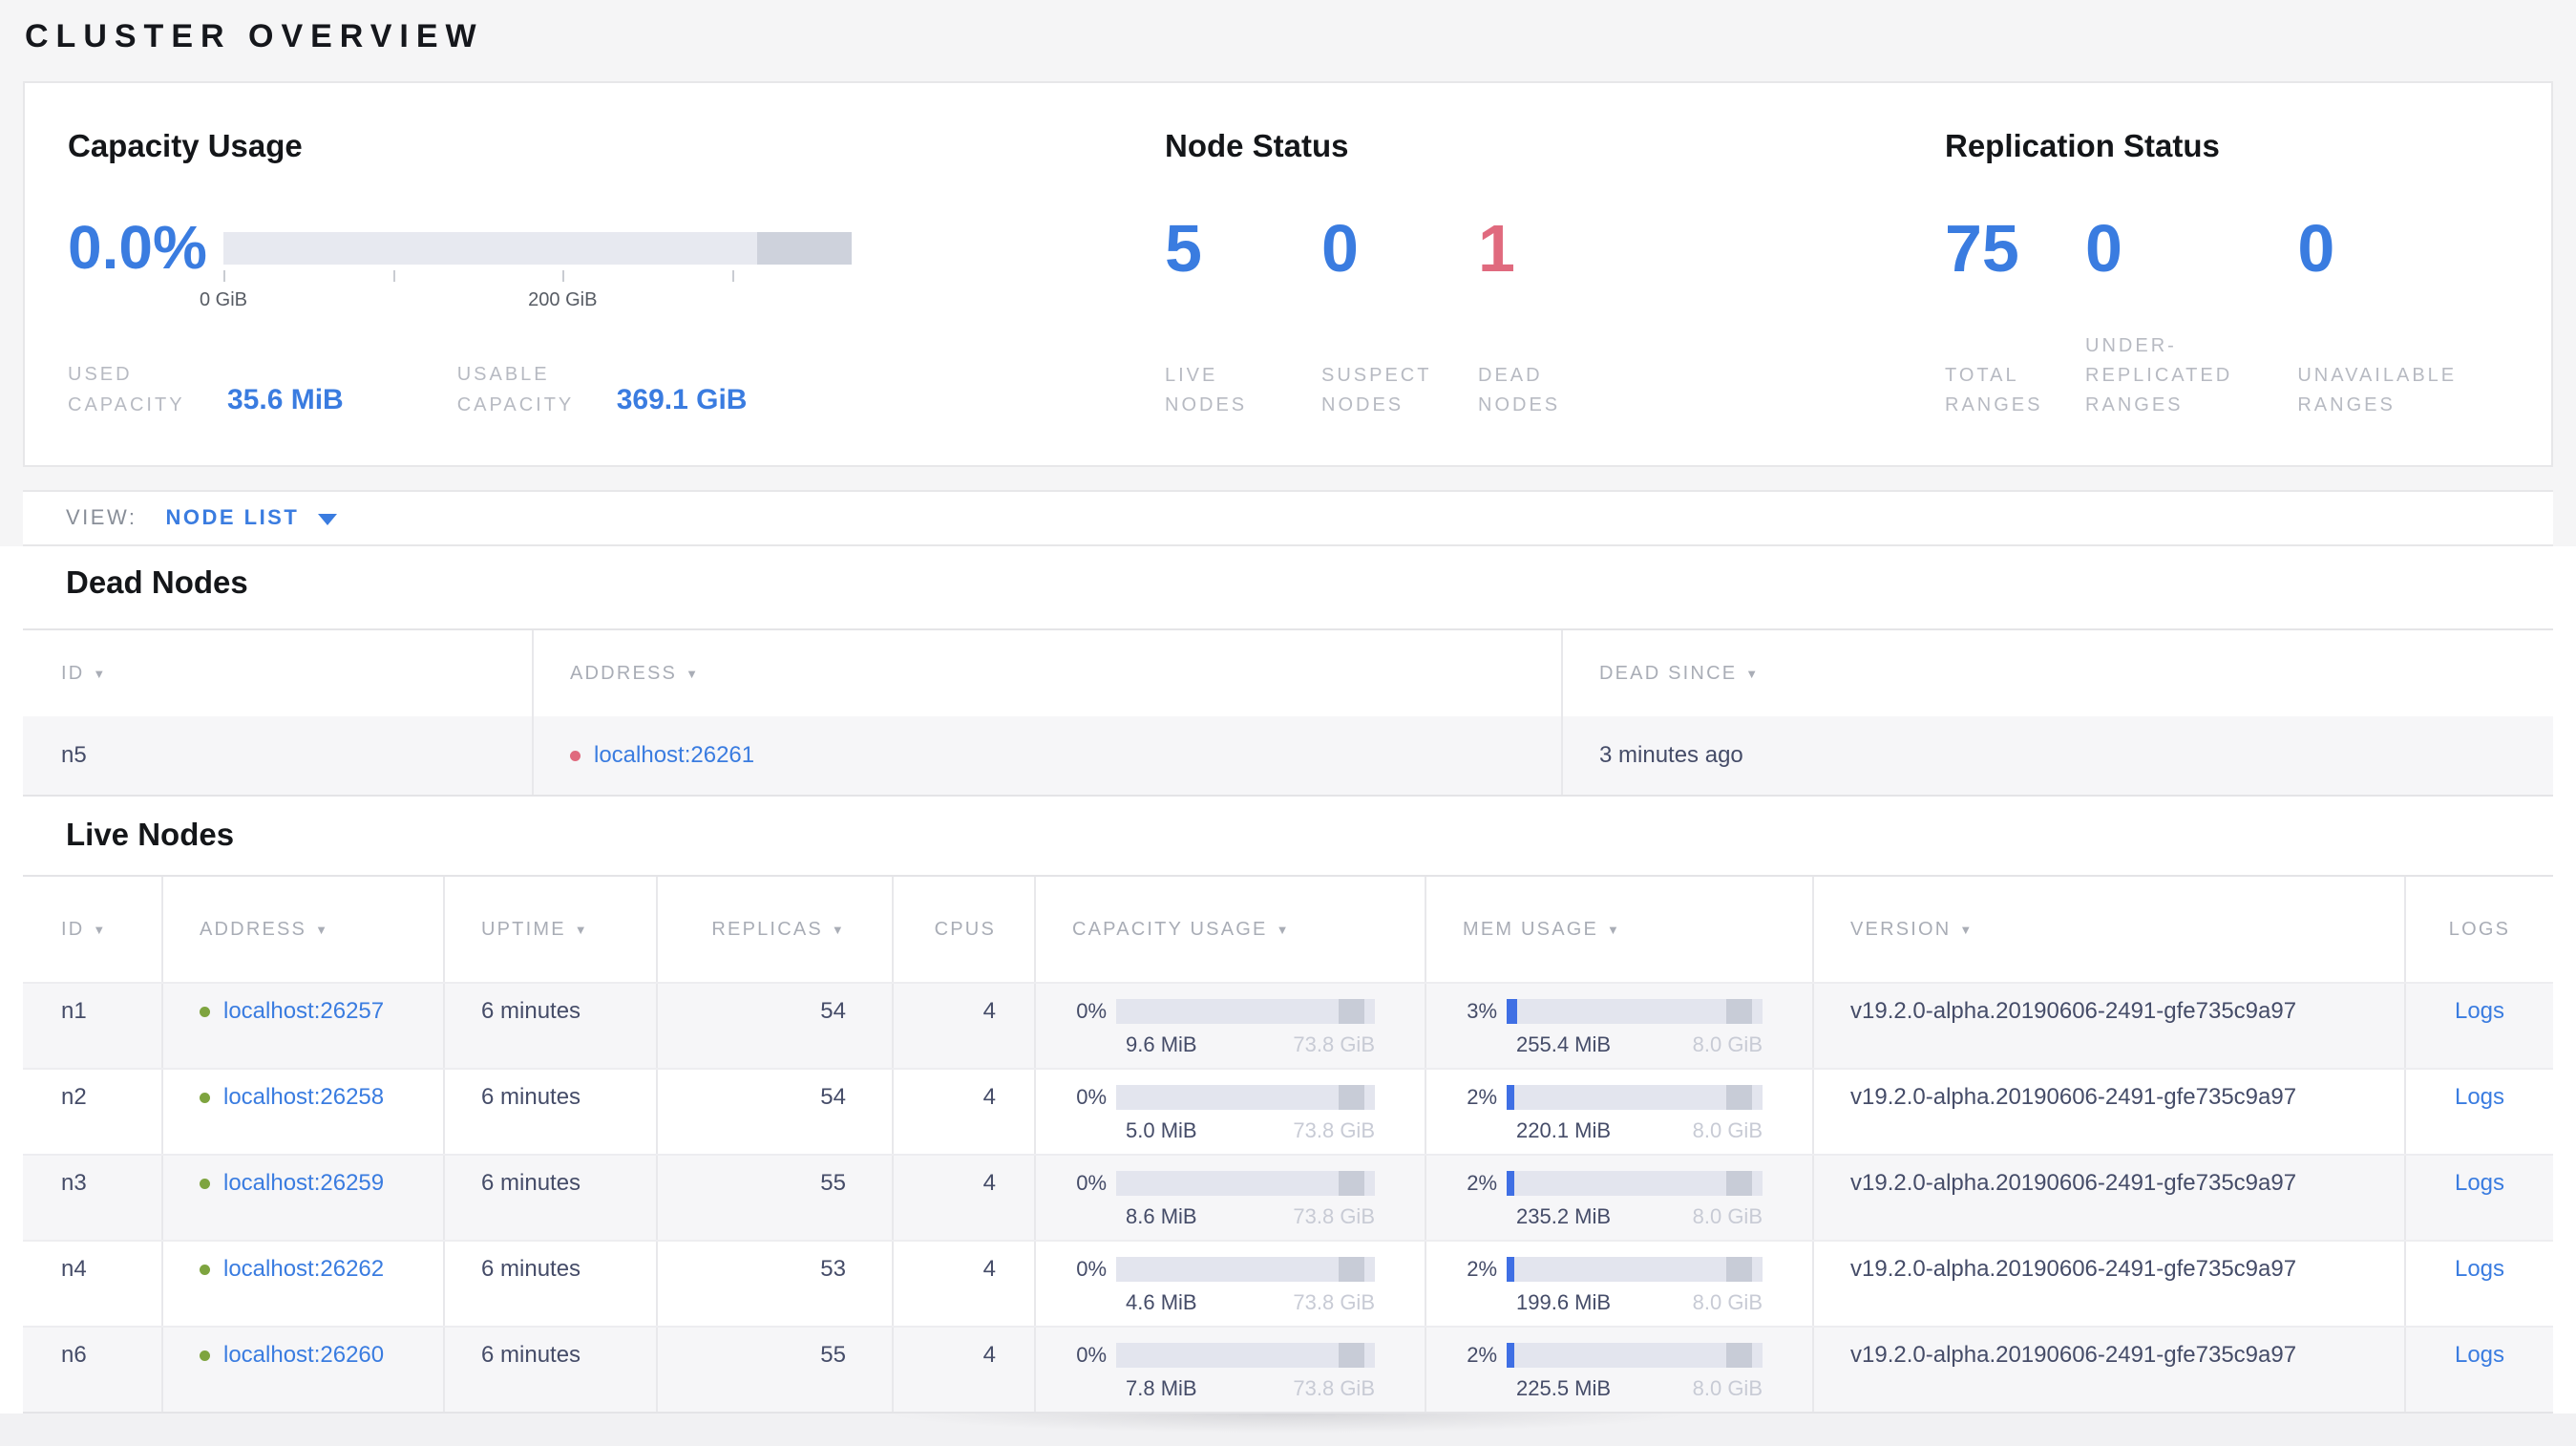 This screenshot has width=2576, height=1446. Describe the element at coordinates (523, 929) in the screenshot. I see `column-header-label: UPTIME` at that location.